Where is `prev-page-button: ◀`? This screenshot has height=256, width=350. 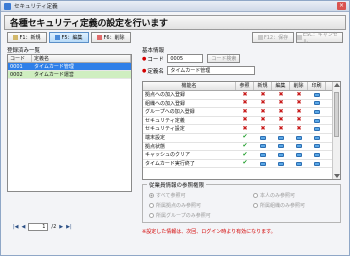
prev-page-button: ◀ is located at coordinates (24, 227).